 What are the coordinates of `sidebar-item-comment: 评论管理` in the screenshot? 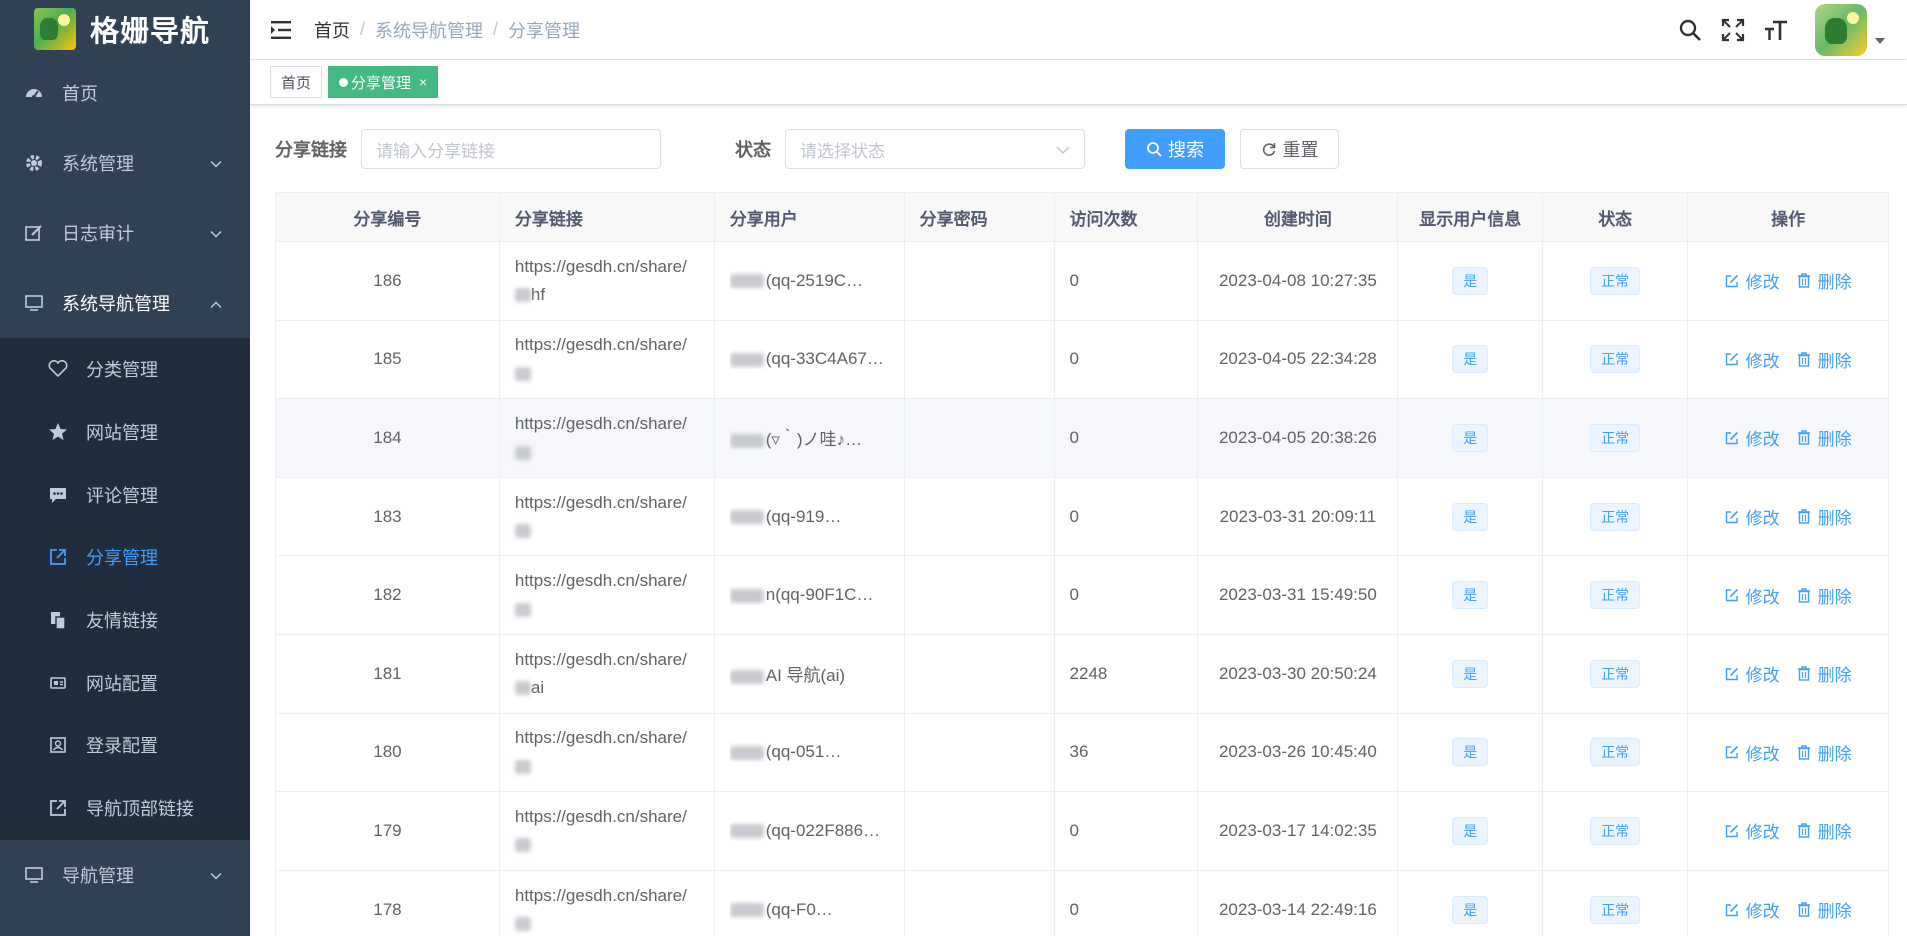 It's located at (125, 494).